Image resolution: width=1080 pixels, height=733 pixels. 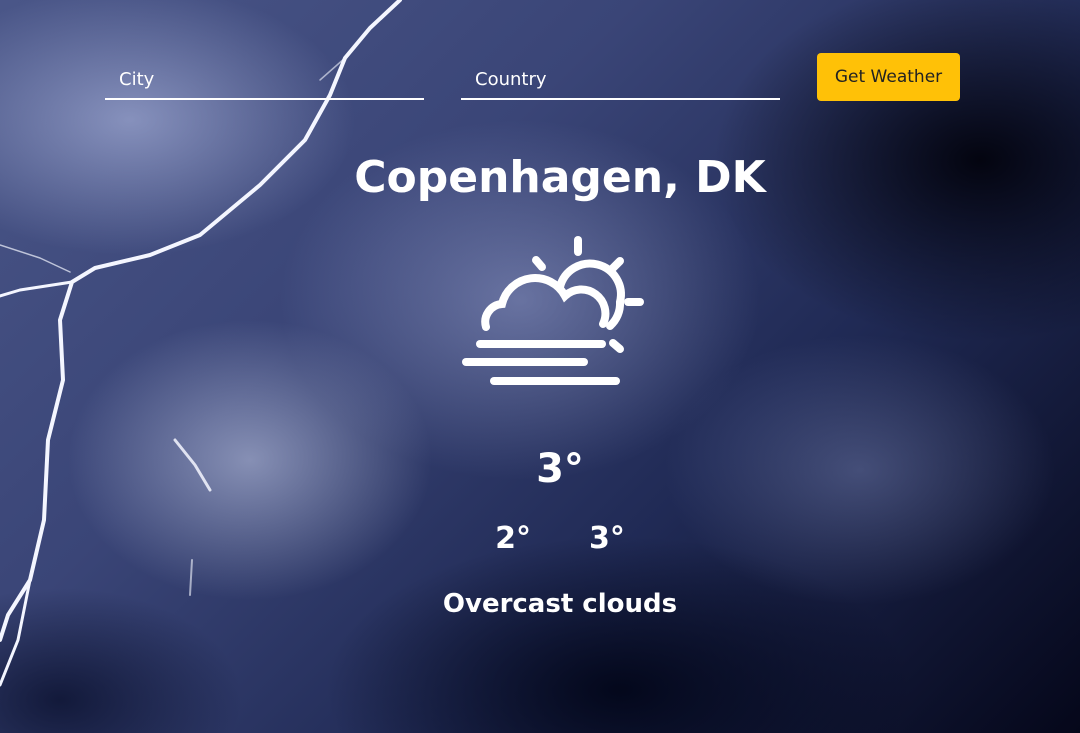 I want to click on get-weather-button: Get Weather, so click(x=888, y=77).